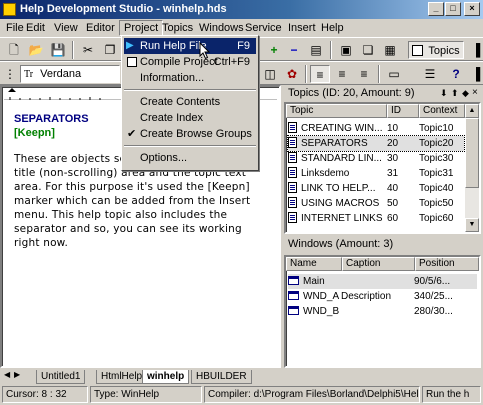 This screenshot has width=483, height=405. What do you see at coordinates (320, 74) in the screenshot?
I see `align-left-icon: ≡` at bounding box center [320, 74].